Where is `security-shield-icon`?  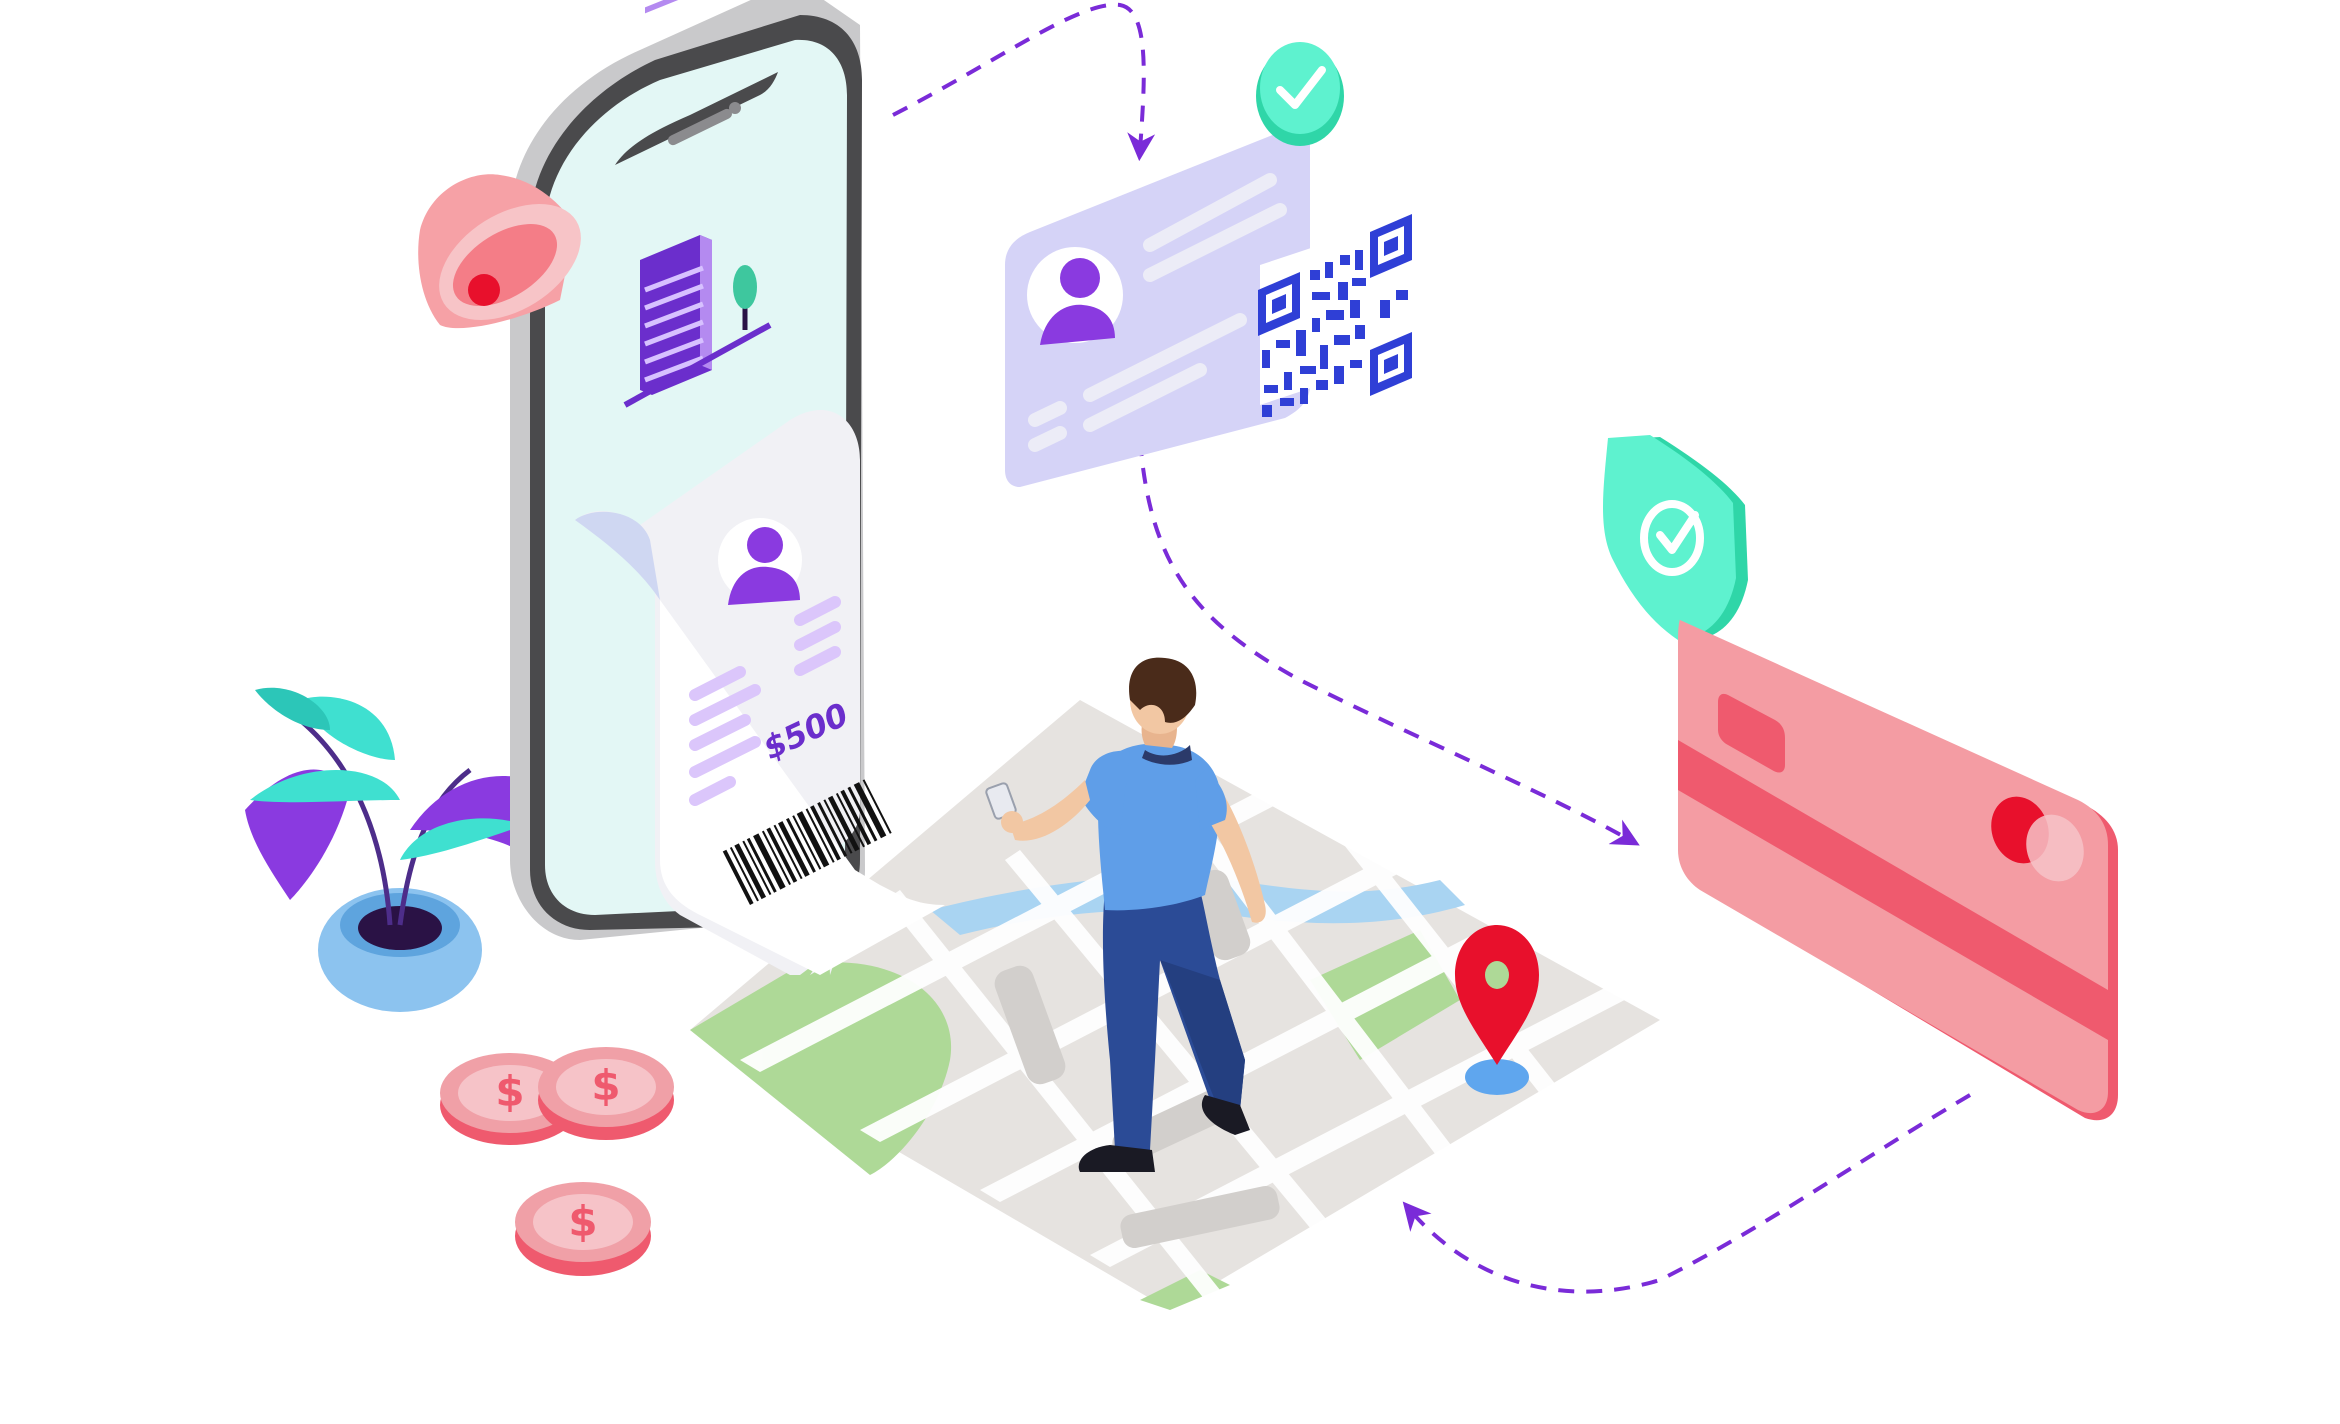 security-shield-icon is located at coordinates (1675, 537).